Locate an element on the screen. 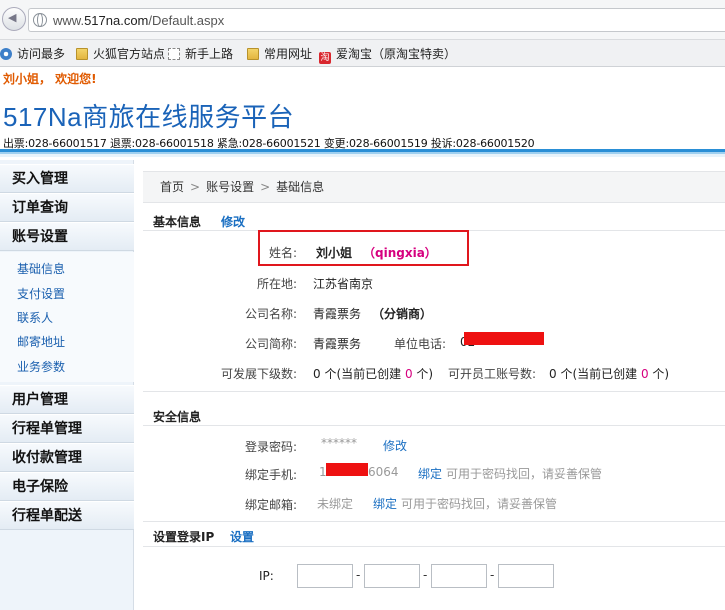  bookmark-firefox-site: 火狐官方站点 is located at coordinates (120, 54).